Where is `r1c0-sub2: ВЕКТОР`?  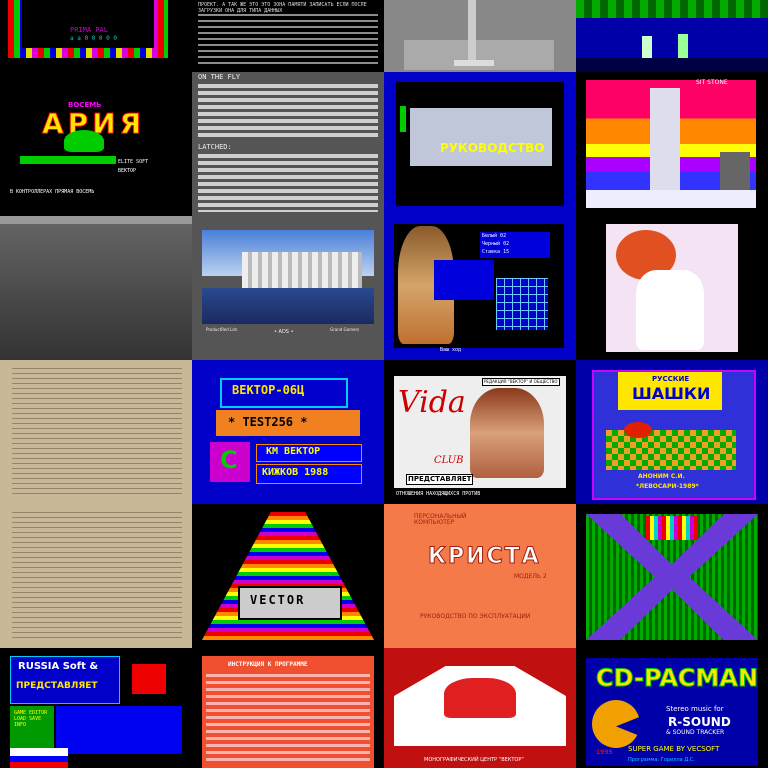 r1c0-sub2: ВЕКТОР is located at coordinates (127, 171).